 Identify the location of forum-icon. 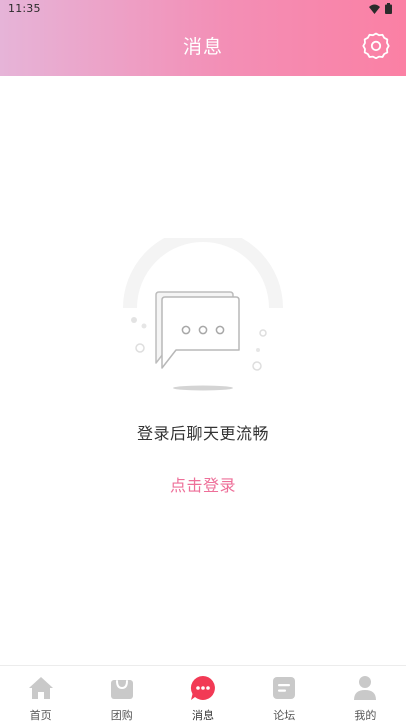
(284, 688).